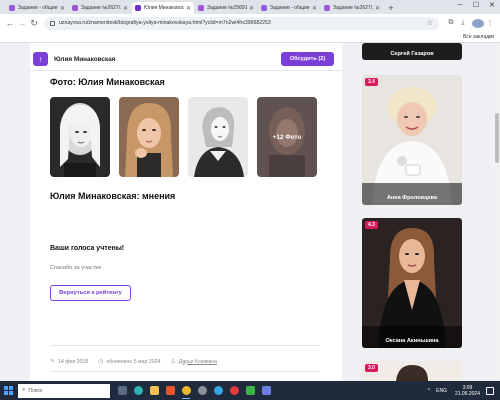  I want to click on rating-badge: 4.3, so click(371, 225).